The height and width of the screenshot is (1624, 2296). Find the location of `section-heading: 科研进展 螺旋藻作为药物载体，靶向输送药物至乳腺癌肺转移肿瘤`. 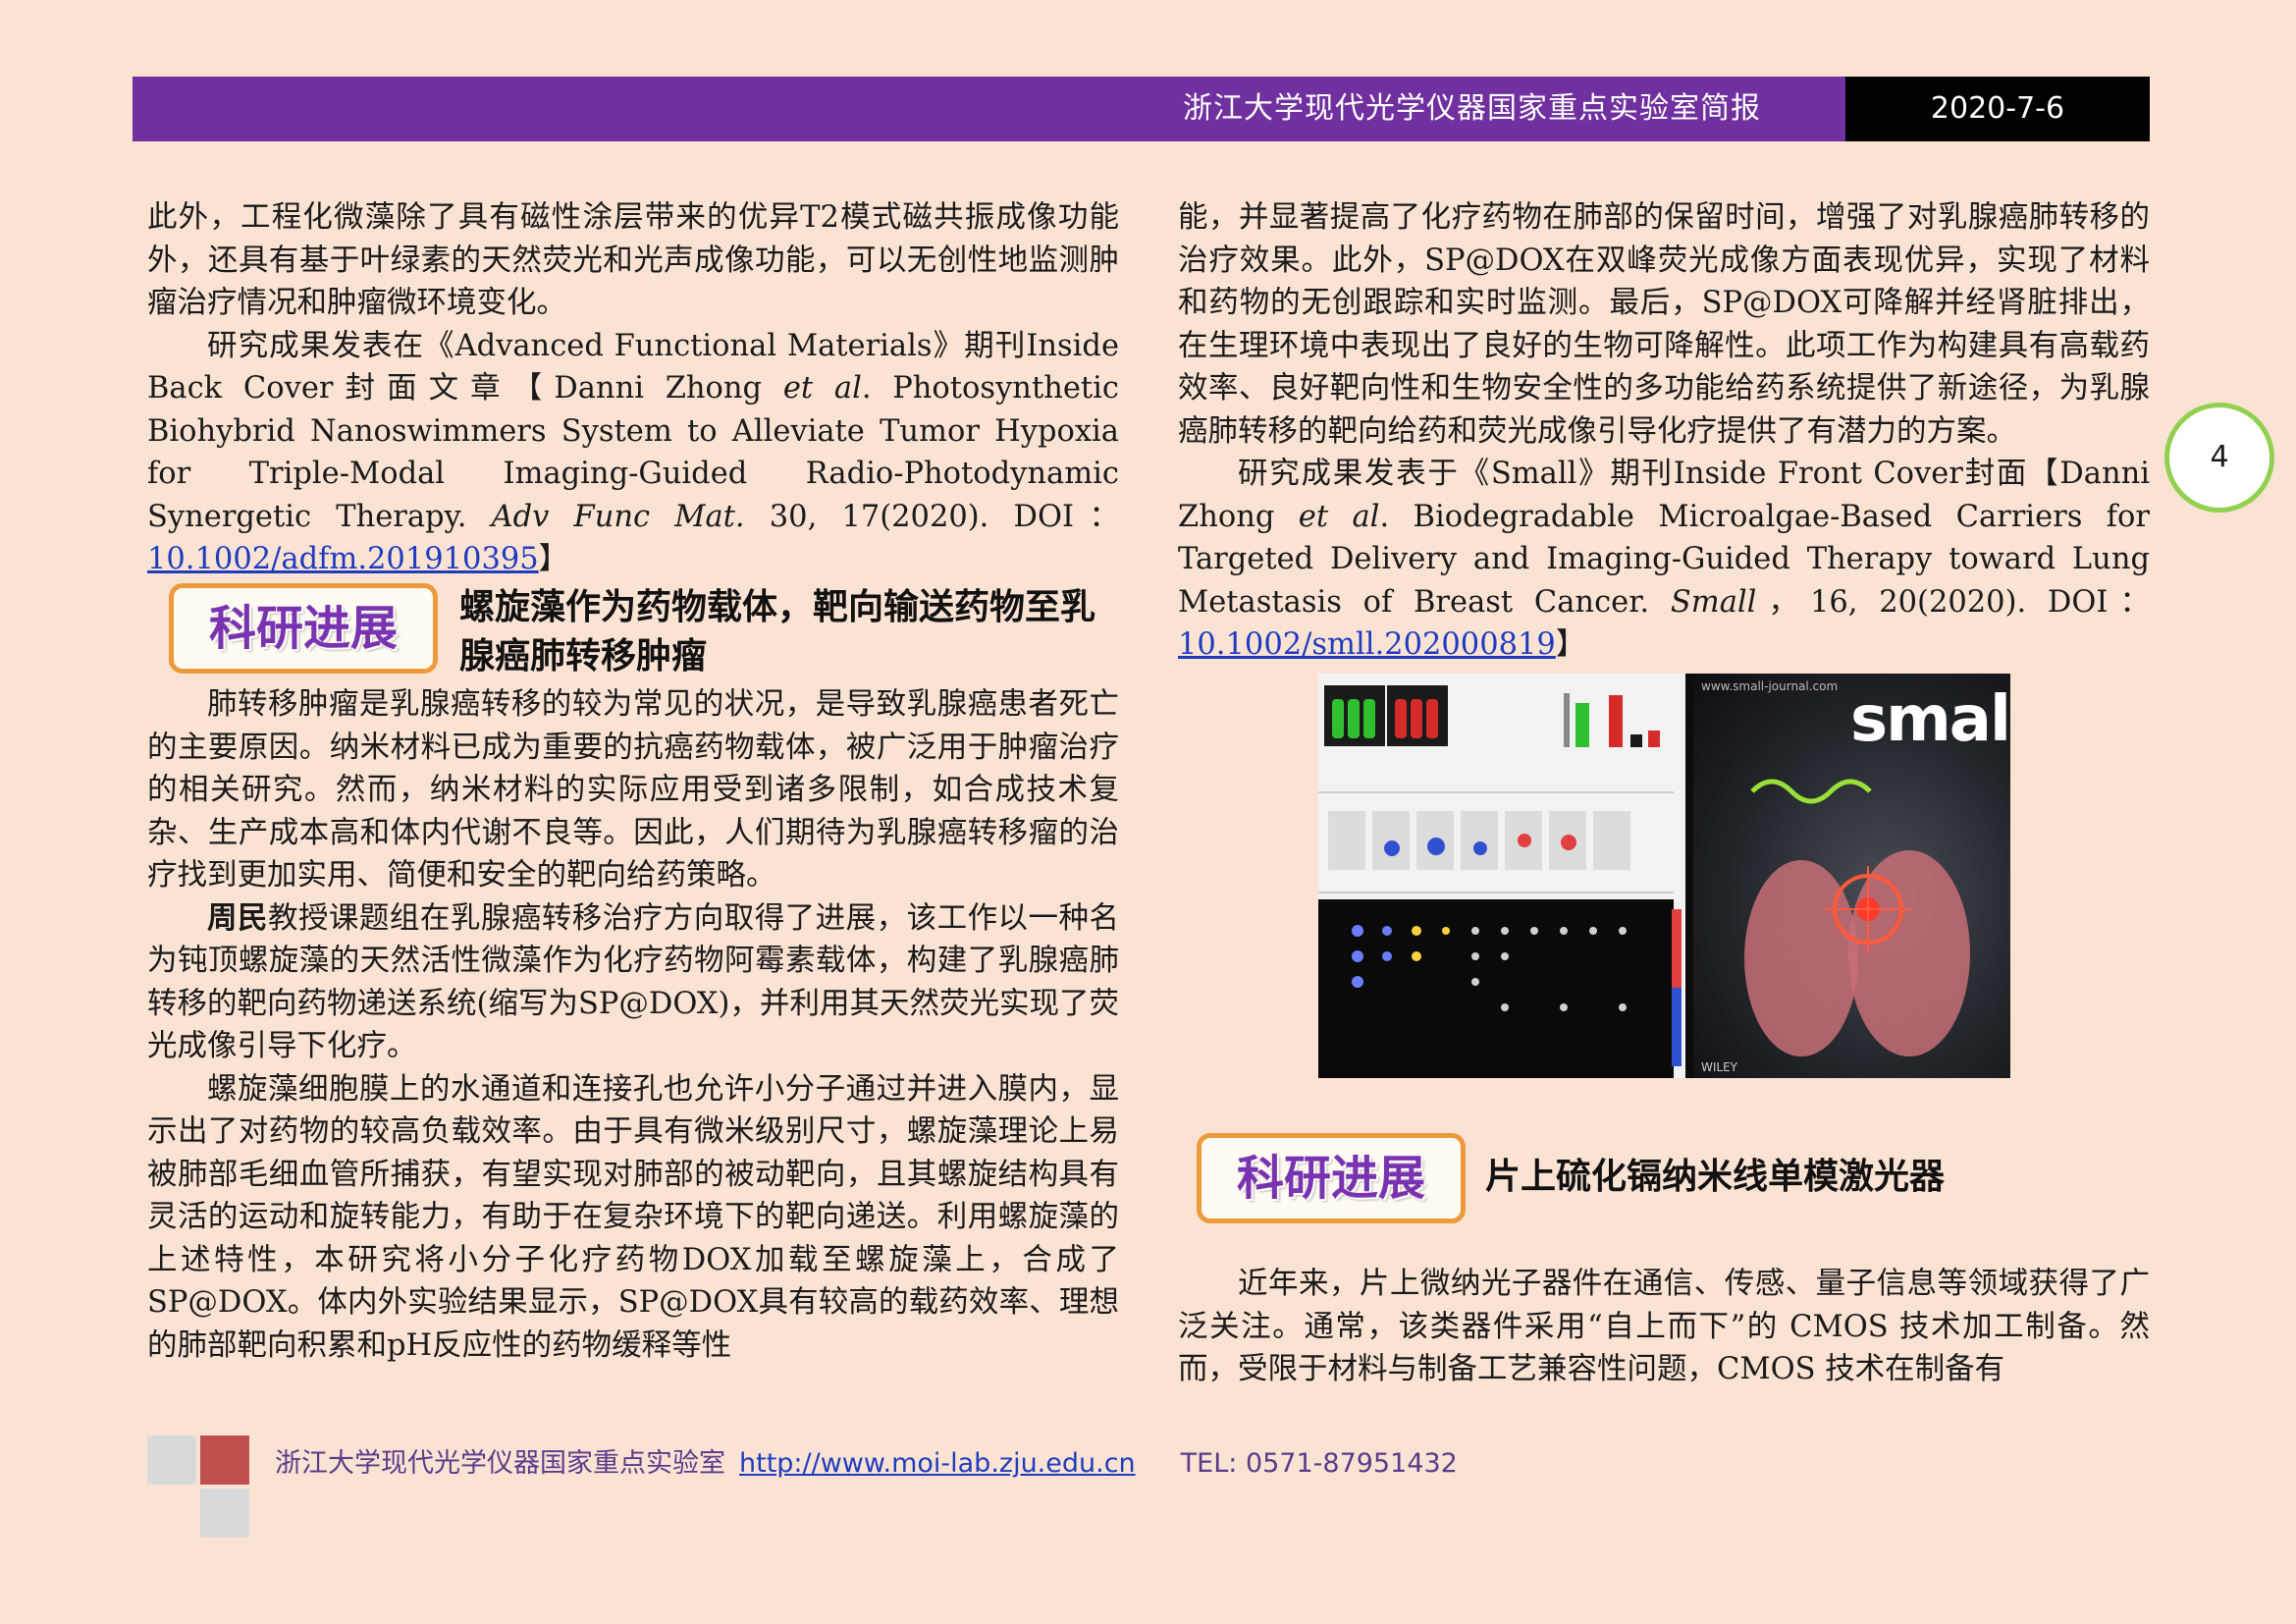

section-heading: 科研进展 螺旋藻作为药物载体，靶向输送药物至乳腺癌肺转移肿瘤 is located at coordinates (650, 630).